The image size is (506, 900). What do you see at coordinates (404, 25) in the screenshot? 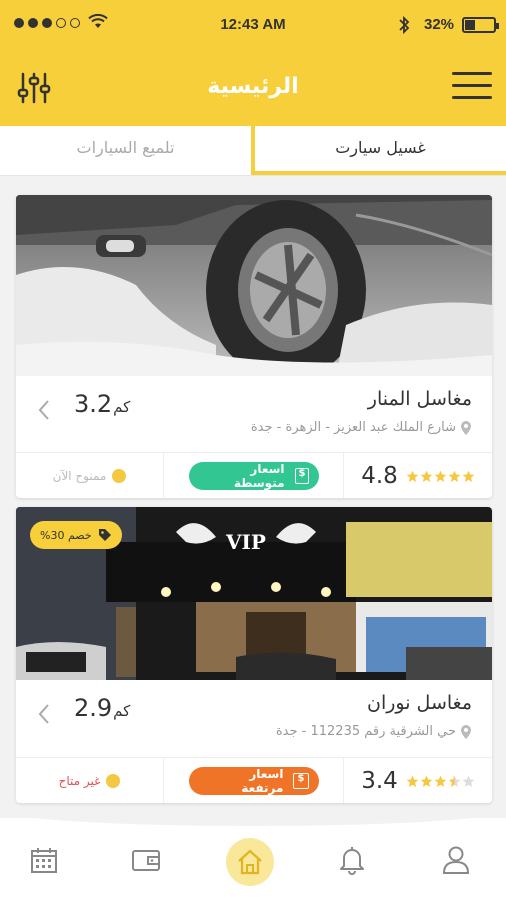
I see `bluetooth-icon` at bounding box center [404, 25].